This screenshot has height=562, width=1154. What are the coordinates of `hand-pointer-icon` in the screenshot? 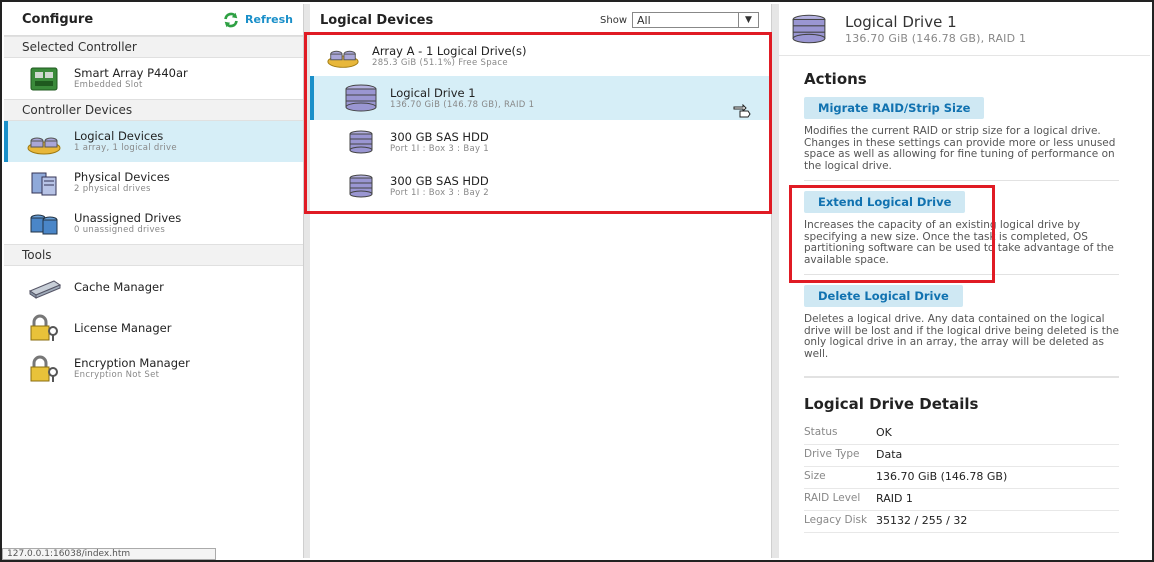 It's located at (742, 111).